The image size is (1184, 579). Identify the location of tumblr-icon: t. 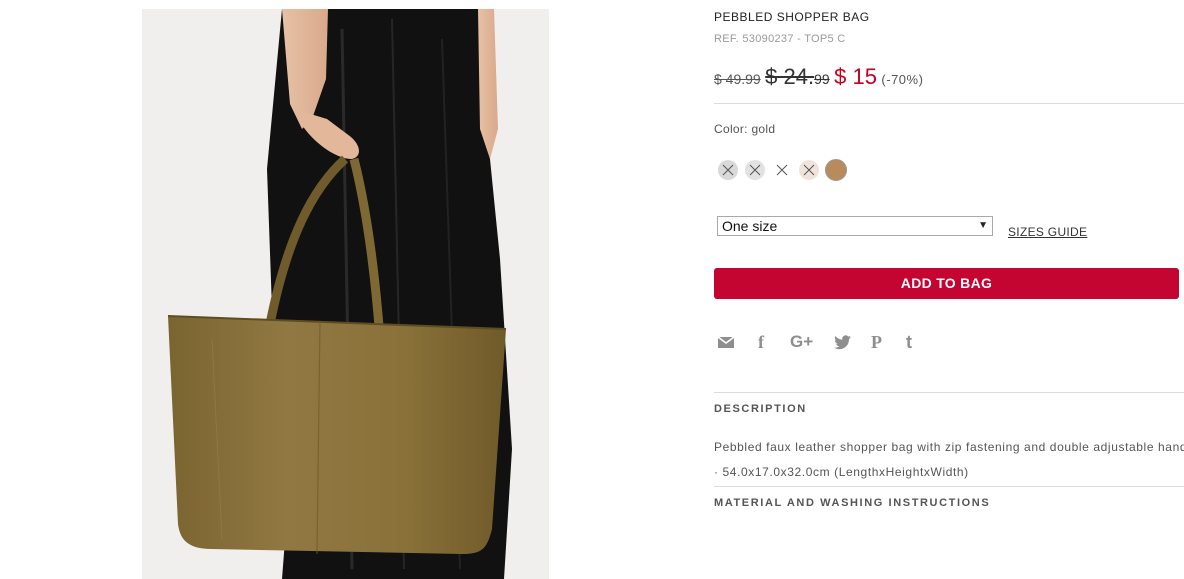
(909, 342).